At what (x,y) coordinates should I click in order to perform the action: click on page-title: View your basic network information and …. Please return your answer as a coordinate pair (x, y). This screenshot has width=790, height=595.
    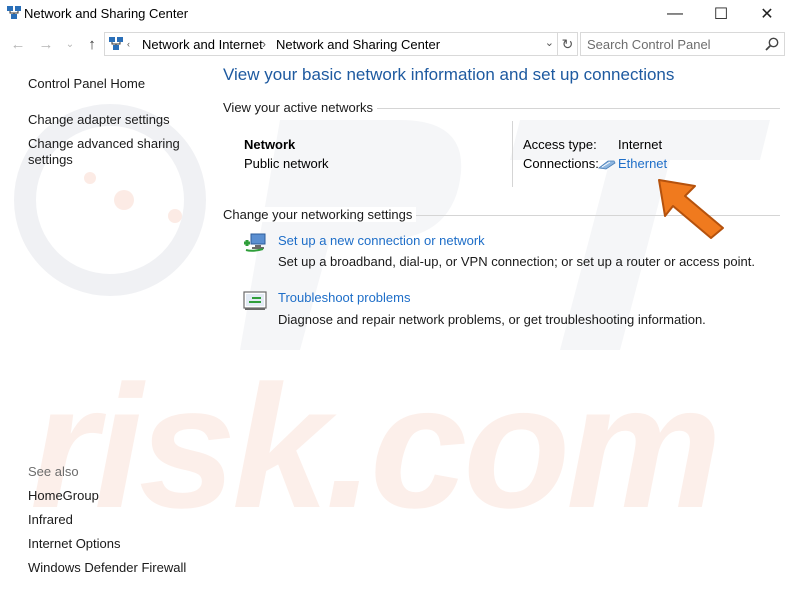
    Looking at the image, I should click on (449, 74).